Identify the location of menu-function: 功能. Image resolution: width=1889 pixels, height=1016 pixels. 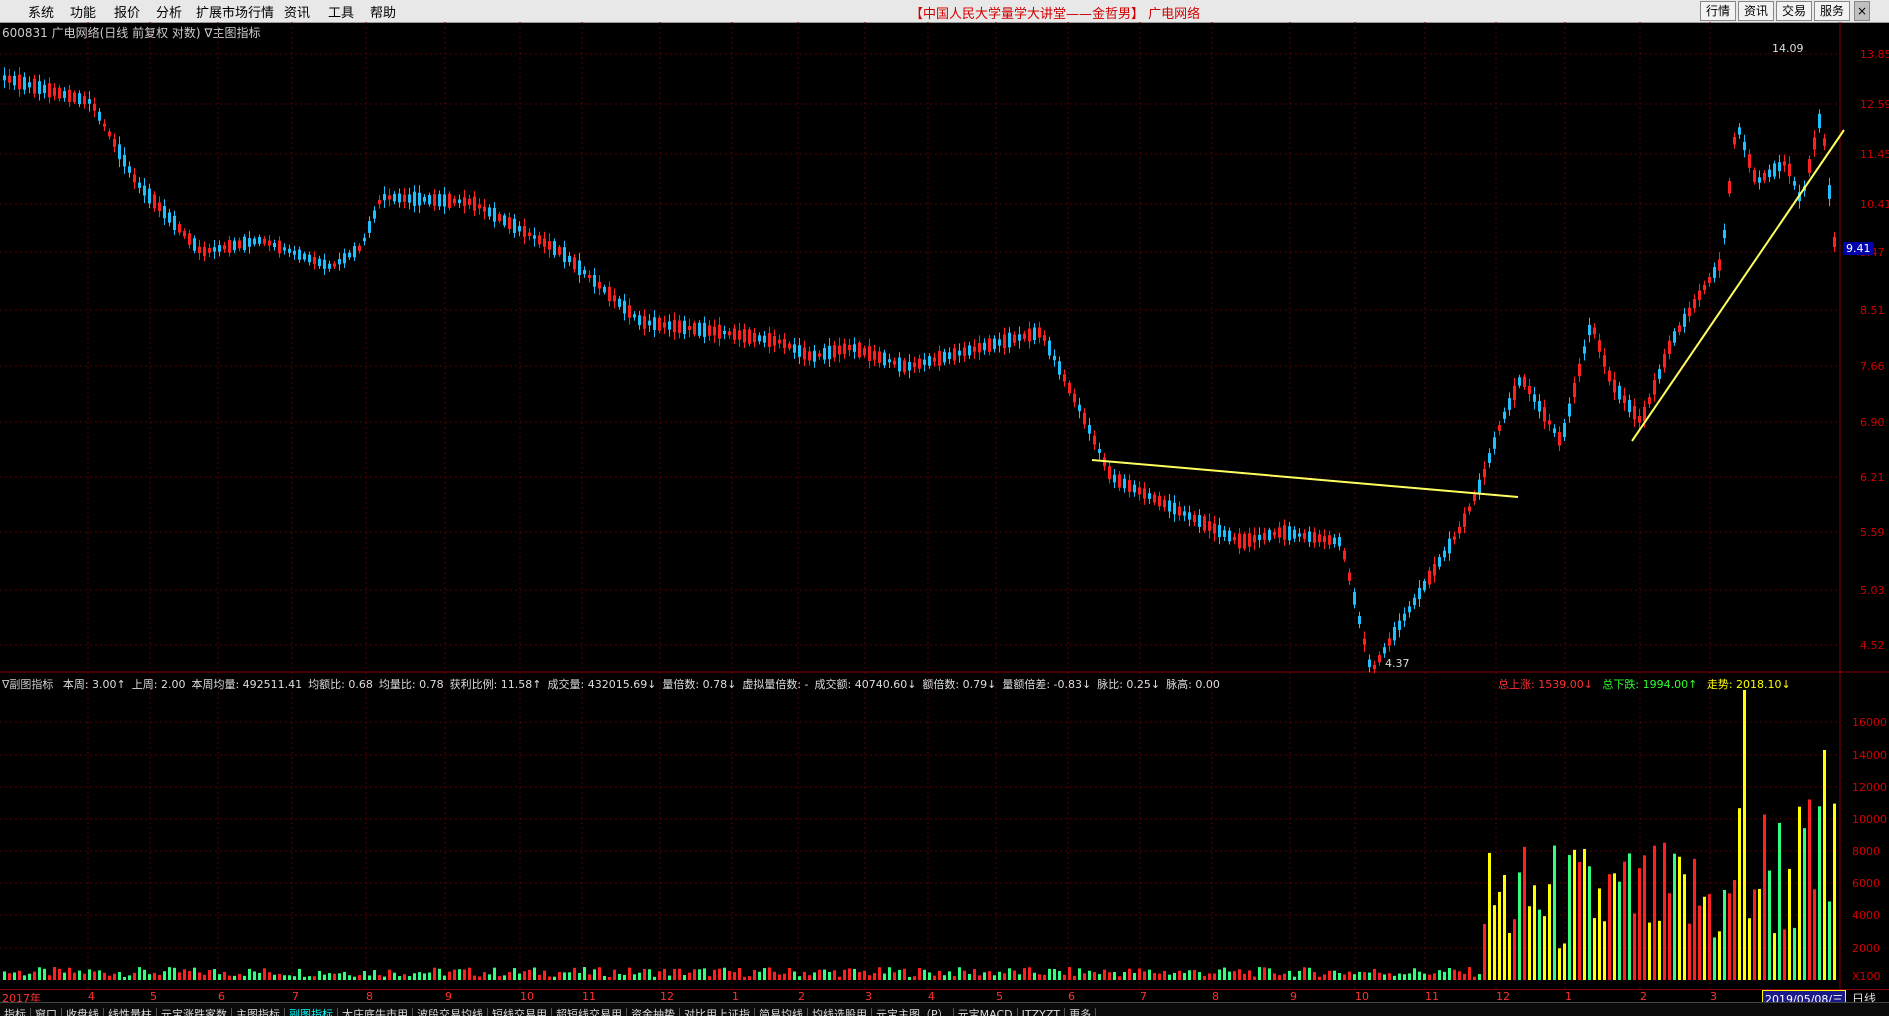
(83, 11).